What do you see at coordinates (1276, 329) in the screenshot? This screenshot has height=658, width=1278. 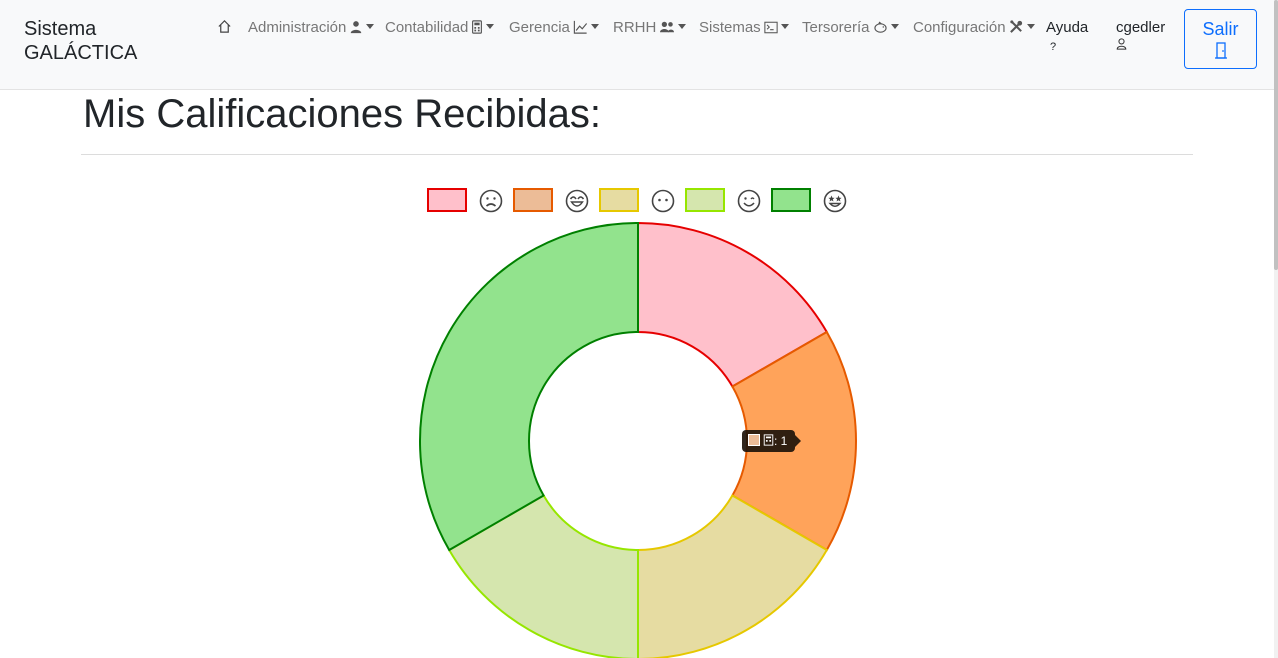 I see `page-scrollbar` at bounding box center [1276, 329].